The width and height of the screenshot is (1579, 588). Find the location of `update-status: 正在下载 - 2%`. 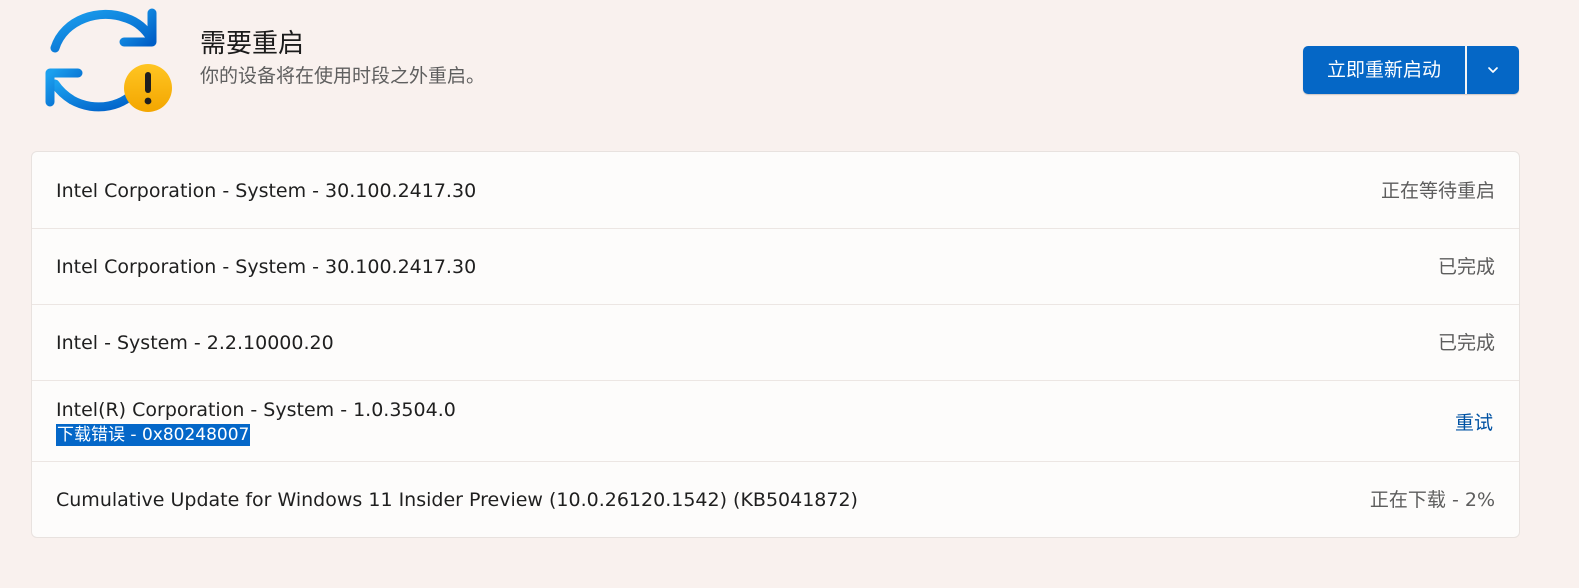

update-status: 正在下载 - 2% is located at coordinates (1432, 500).